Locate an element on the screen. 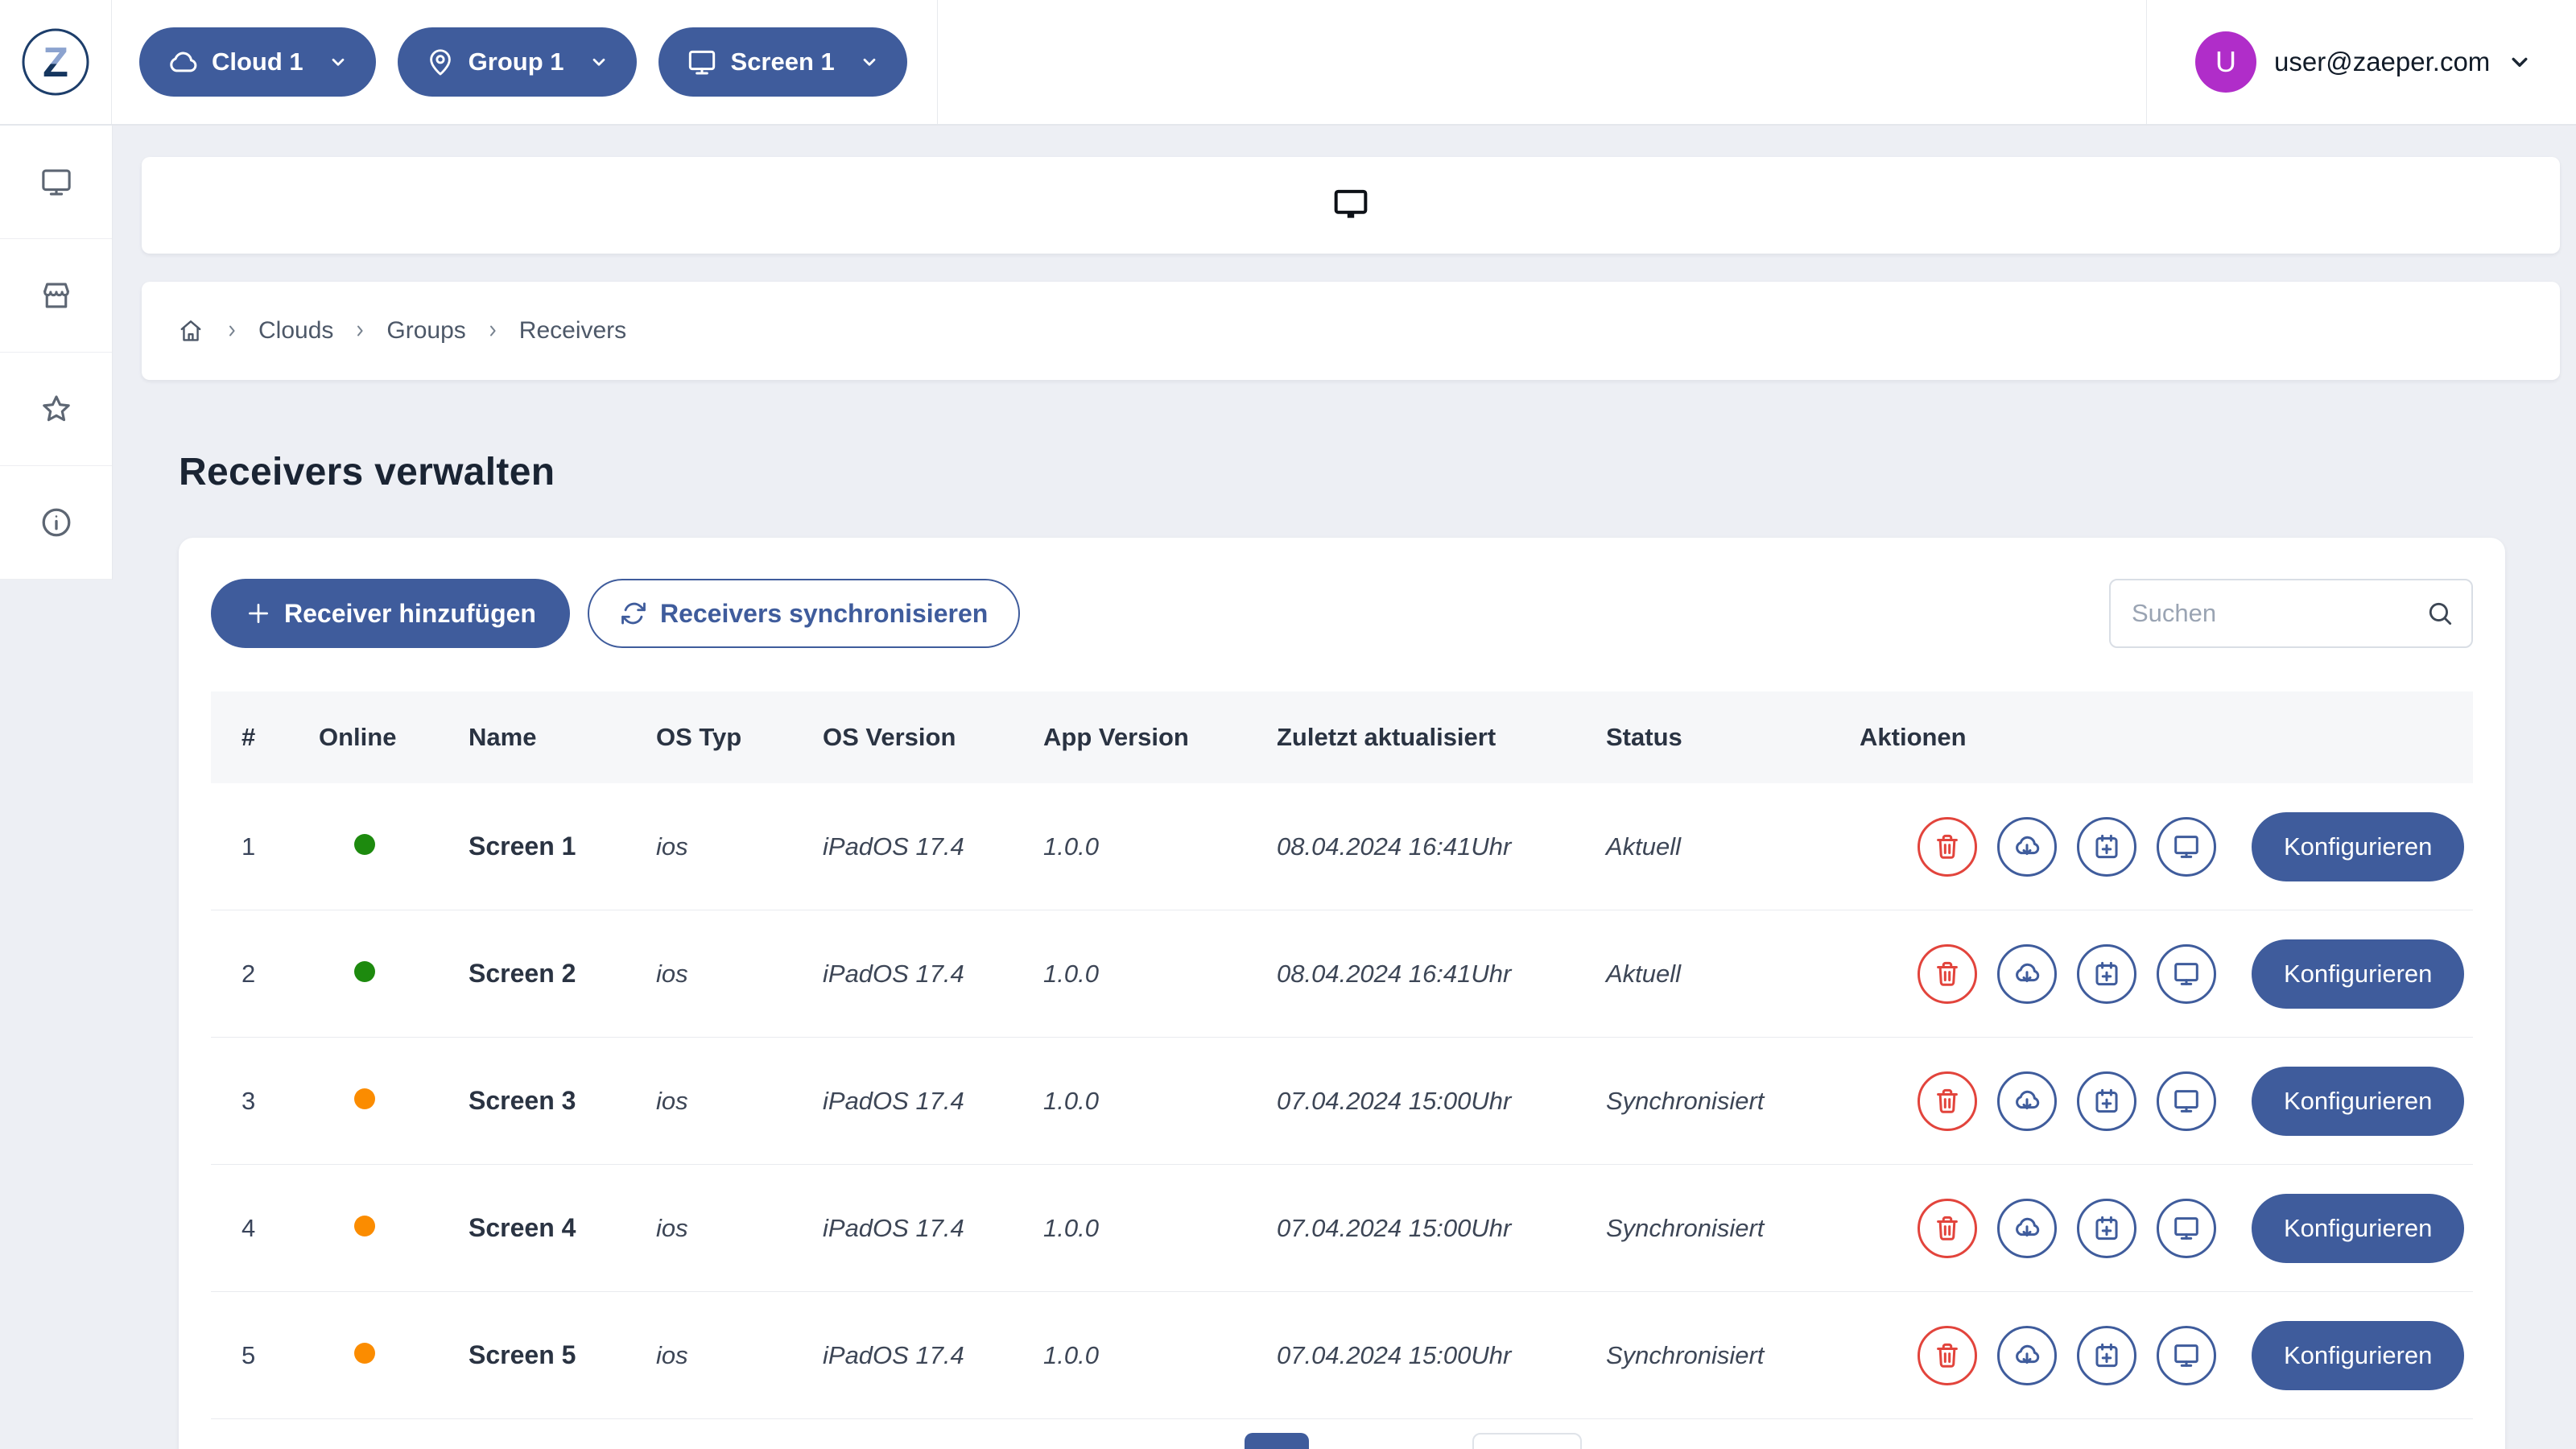 The width and height of the screenshot is (2576, 1449). info-icon is located at coordinates (56, 522).